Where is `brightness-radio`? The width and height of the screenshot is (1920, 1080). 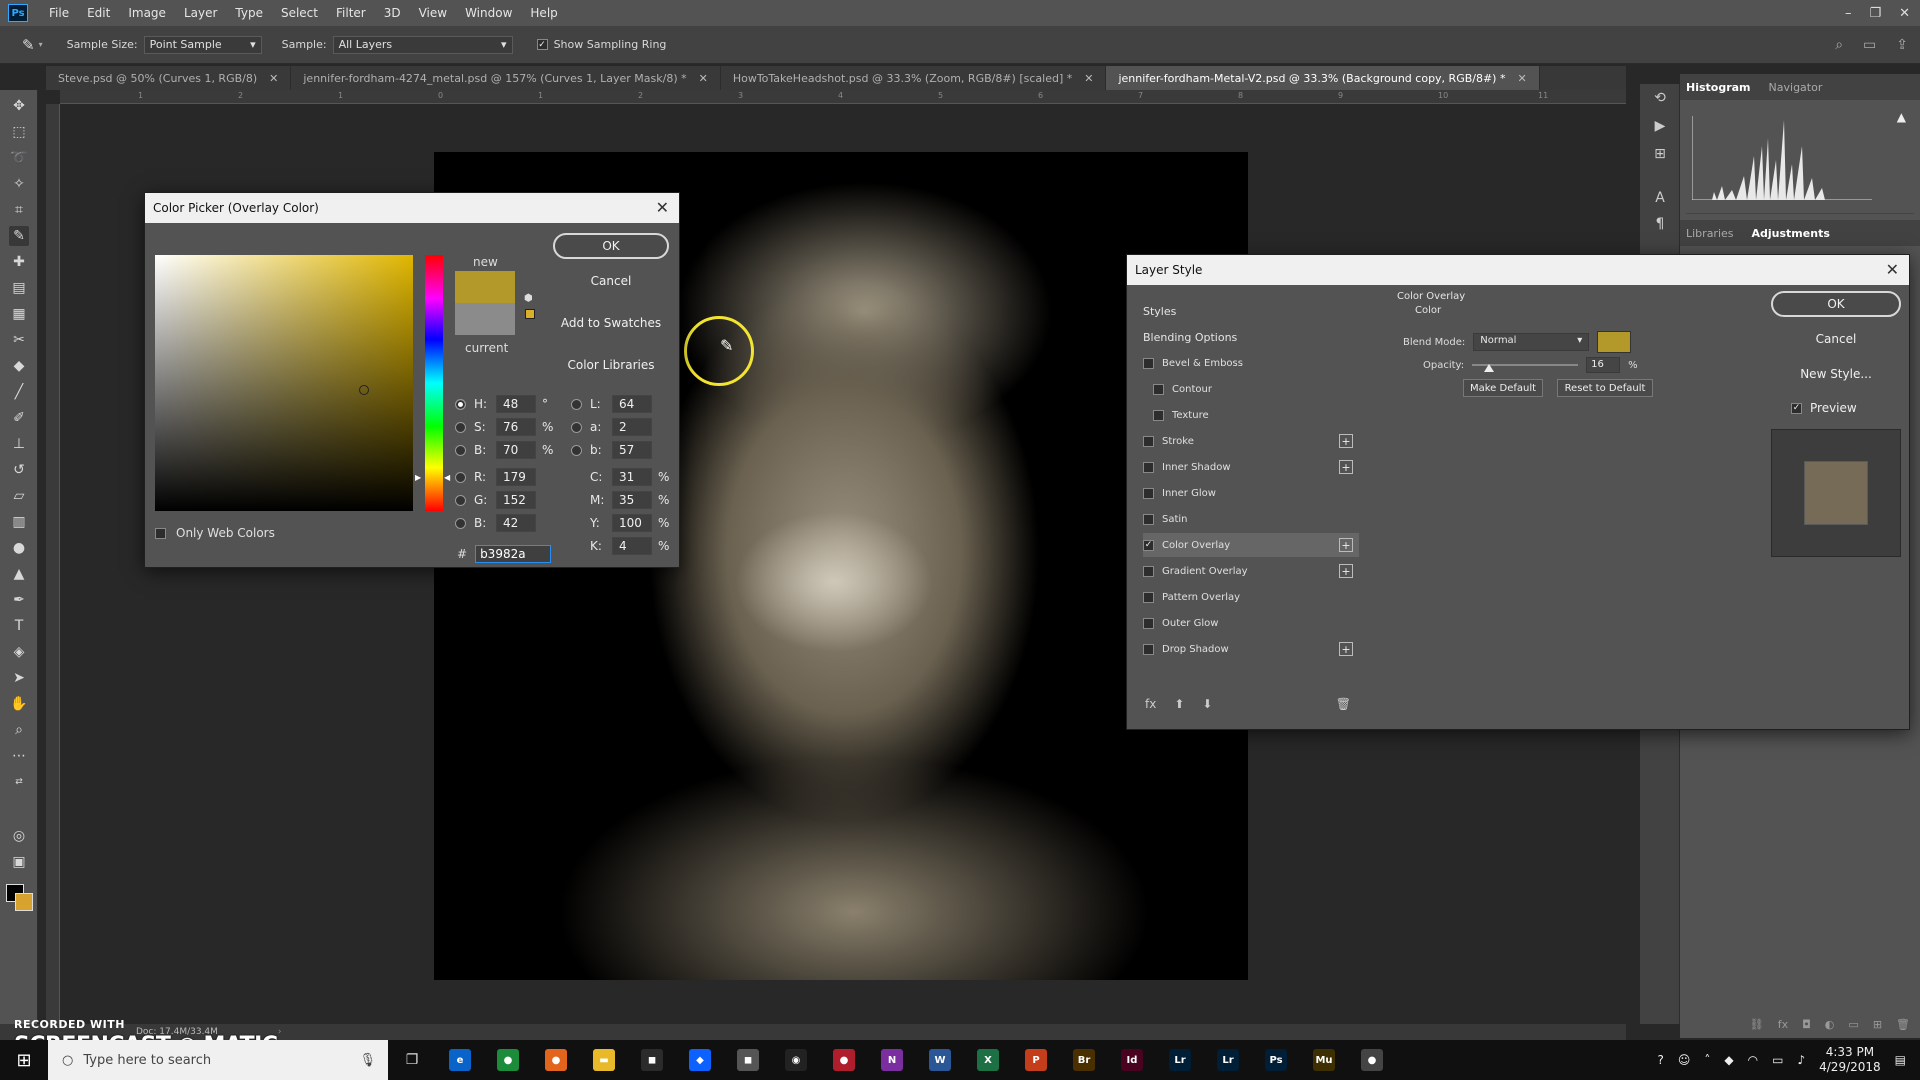
brightness-radio is located at coordinates (460, 450).